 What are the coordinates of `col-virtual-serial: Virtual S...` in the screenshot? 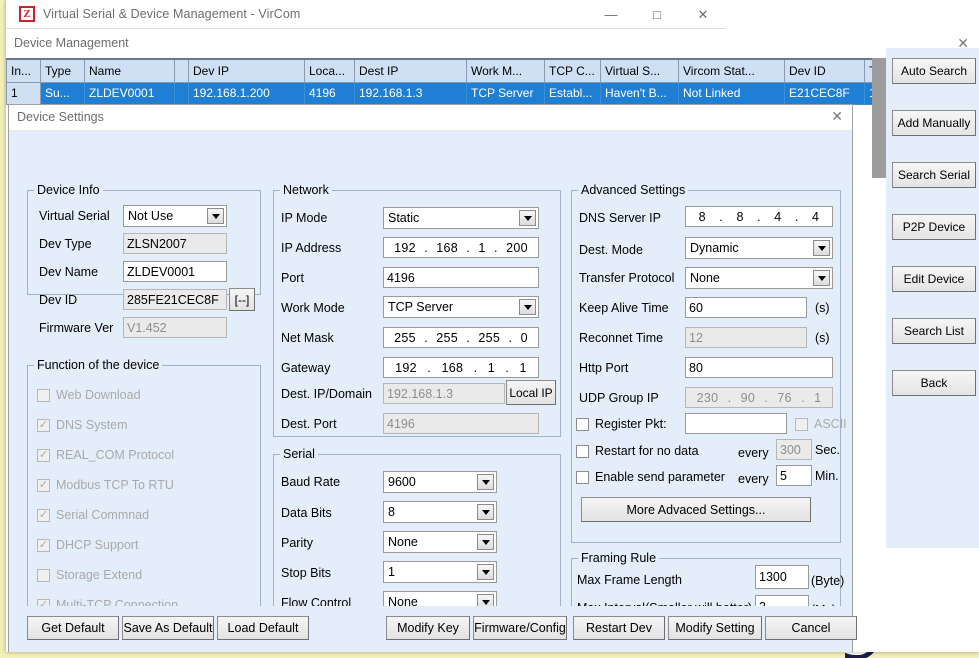 It's located at (639, 70).